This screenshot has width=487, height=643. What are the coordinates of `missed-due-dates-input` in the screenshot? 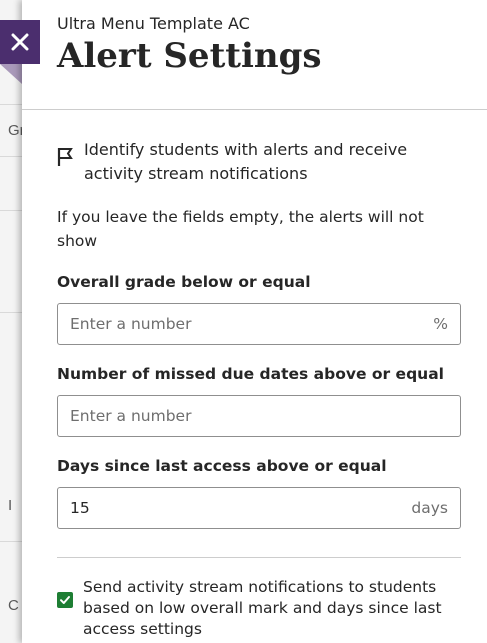 It's located at (259, 416).